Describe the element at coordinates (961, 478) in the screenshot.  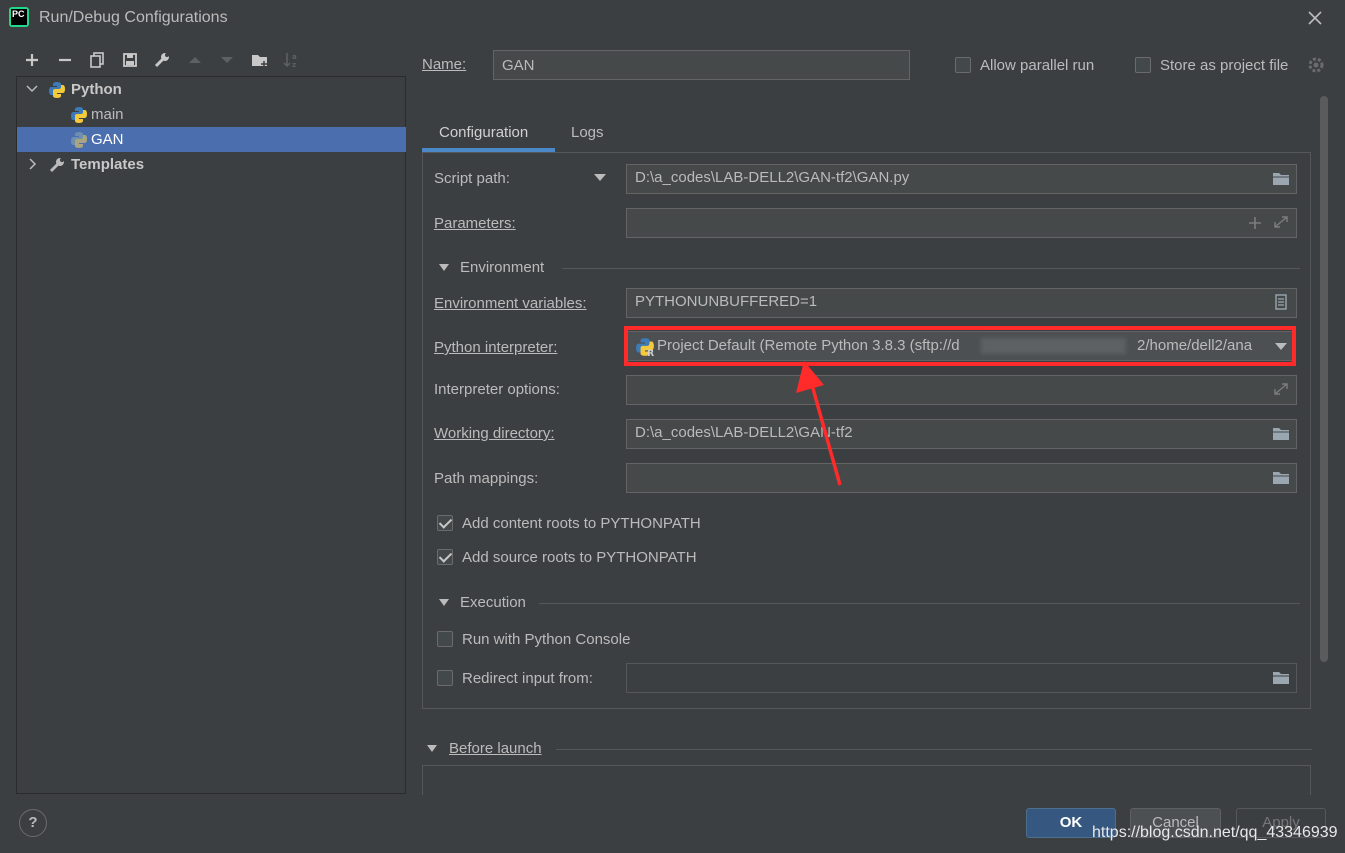
I see `path-mappings-input` at that location.